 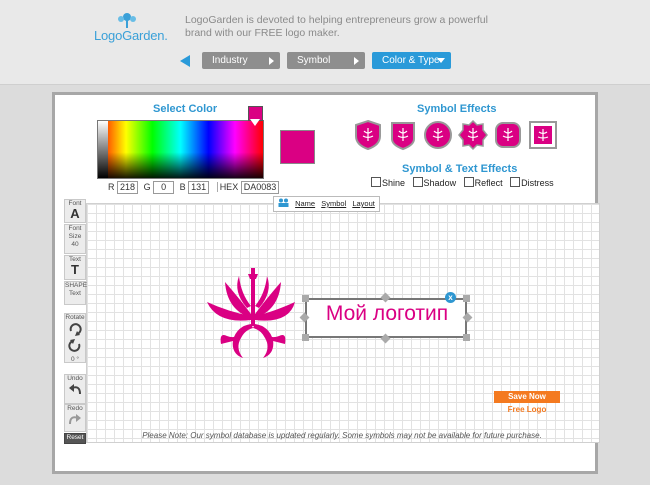 What do you see at coordinates (460, 169) in the screenshot?
I see `text-effects-title: Symbol & Text Effects` at bounding box center [460, 169].